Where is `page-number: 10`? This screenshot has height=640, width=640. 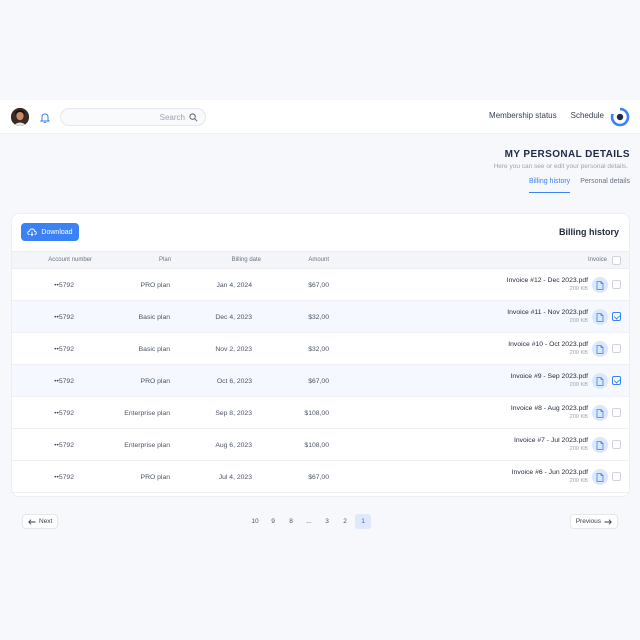 page-number: 10 is located at coordinates (255, 521).